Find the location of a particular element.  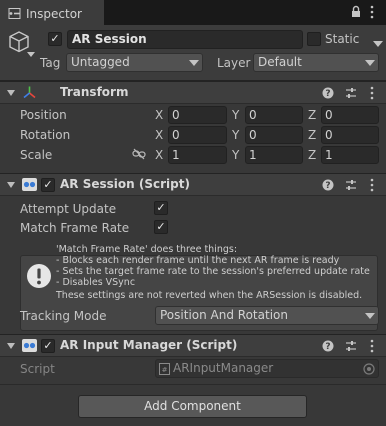

static-dropdown-caret-icon is located at coordinates (378, 44).